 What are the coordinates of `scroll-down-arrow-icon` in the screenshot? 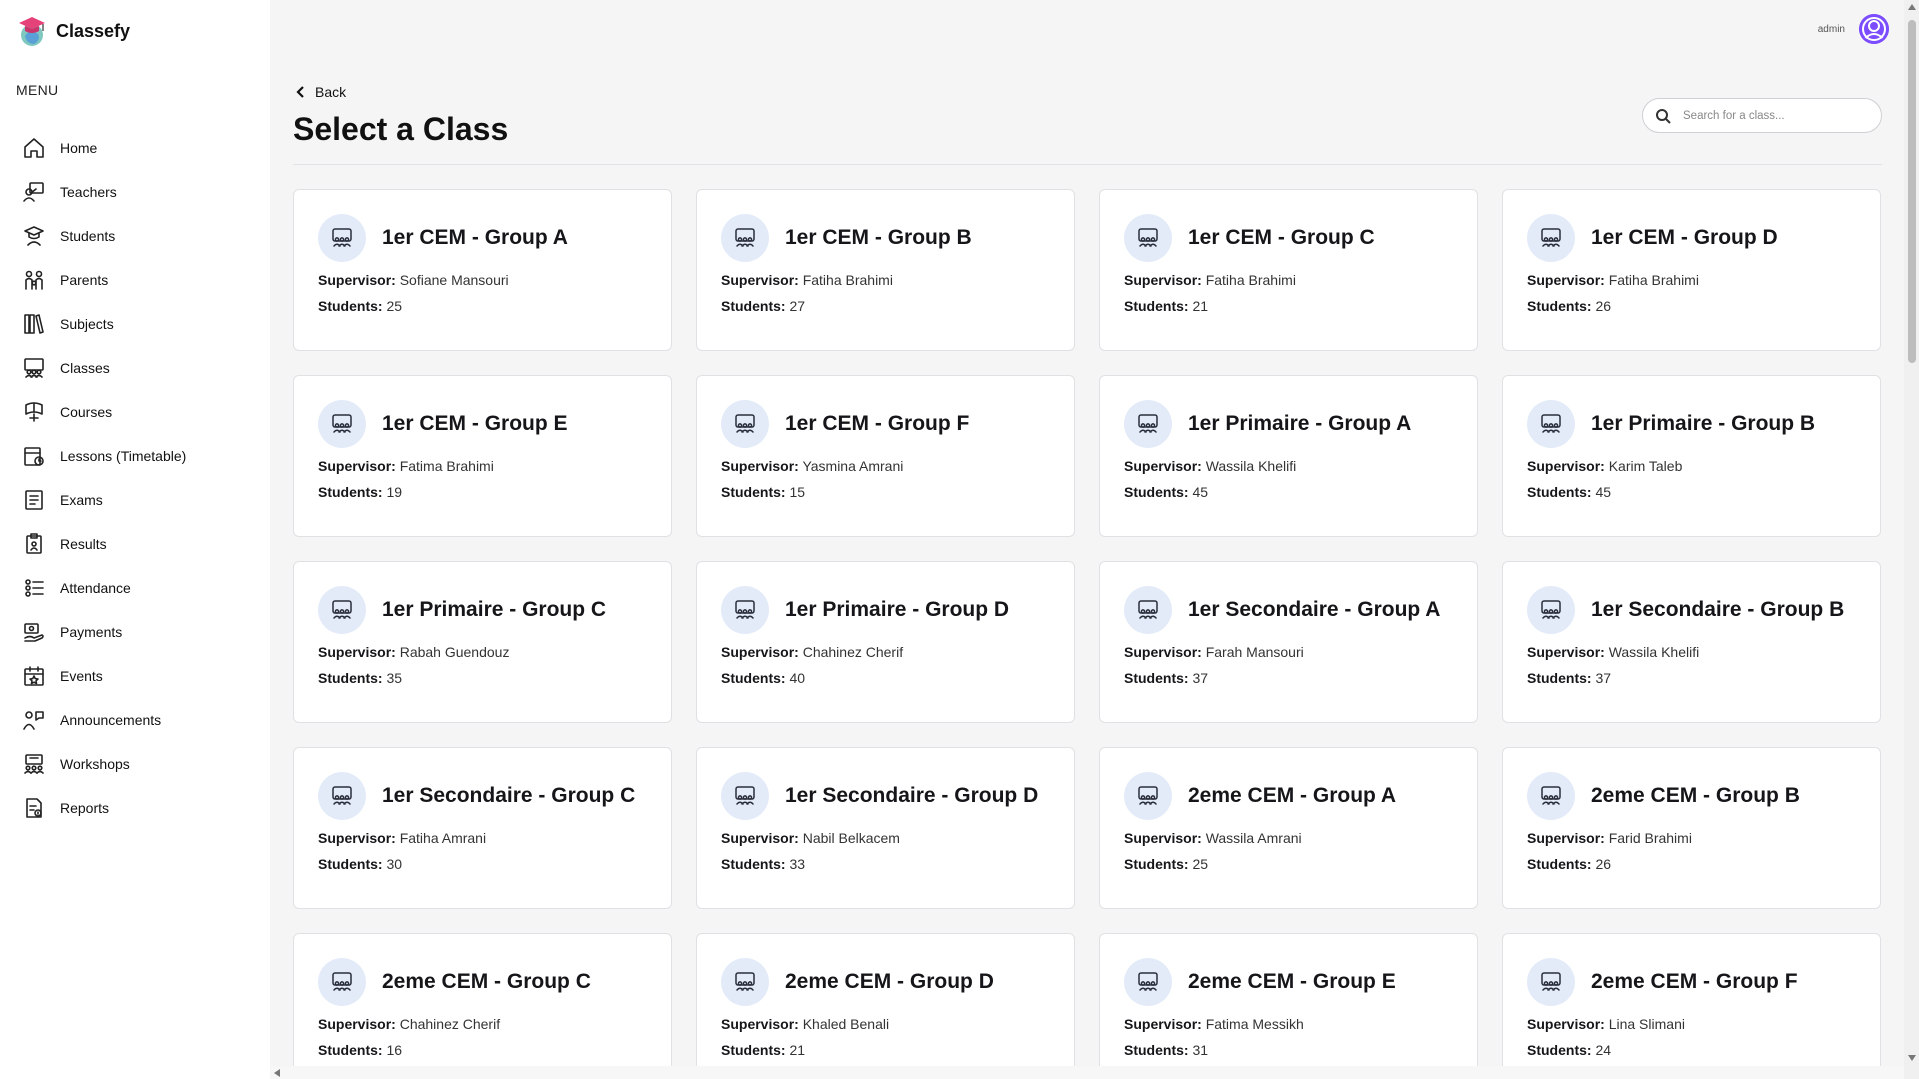 It's located at (1912, 1058).